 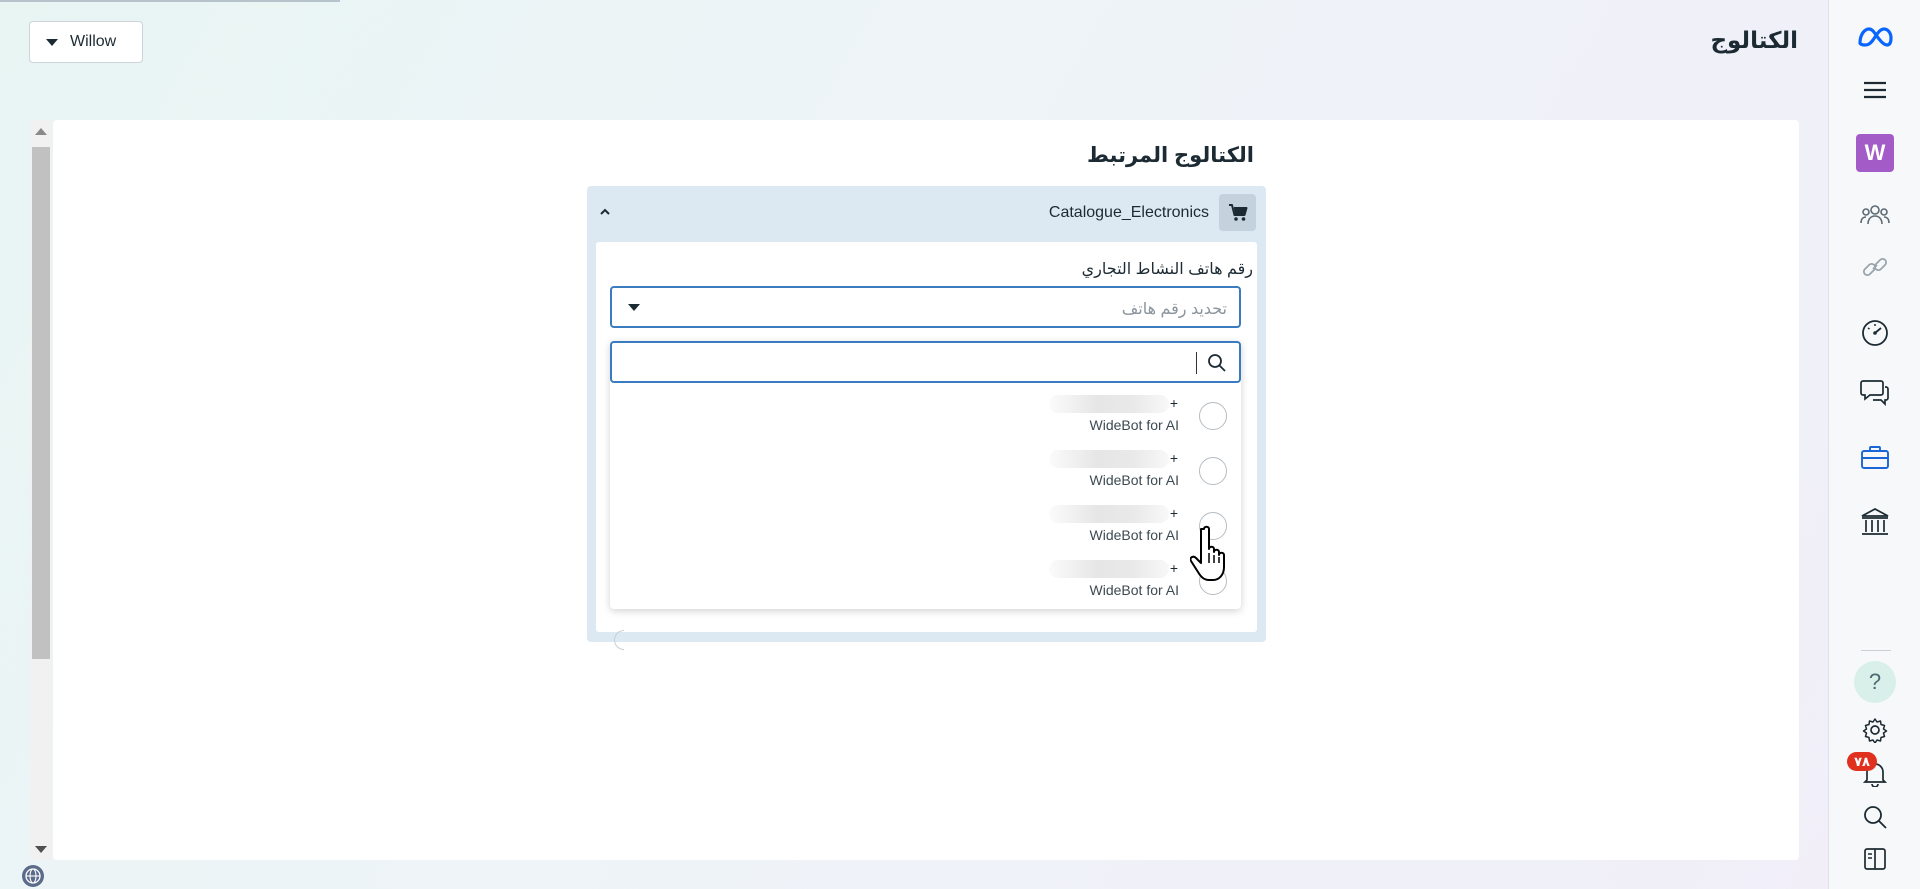 I want to click on sidebar-divider, so click(x=1876, y=650).